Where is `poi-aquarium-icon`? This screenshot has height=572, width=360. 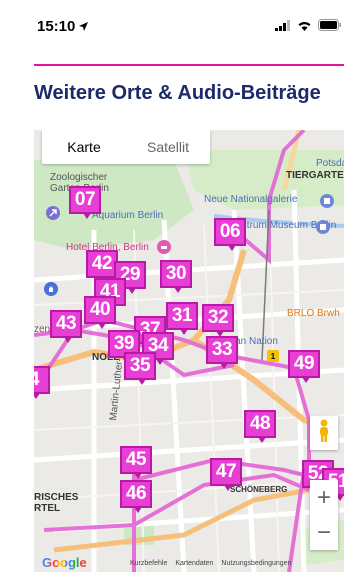 poi-aquarium-icon is located at coordinates (53, 213).